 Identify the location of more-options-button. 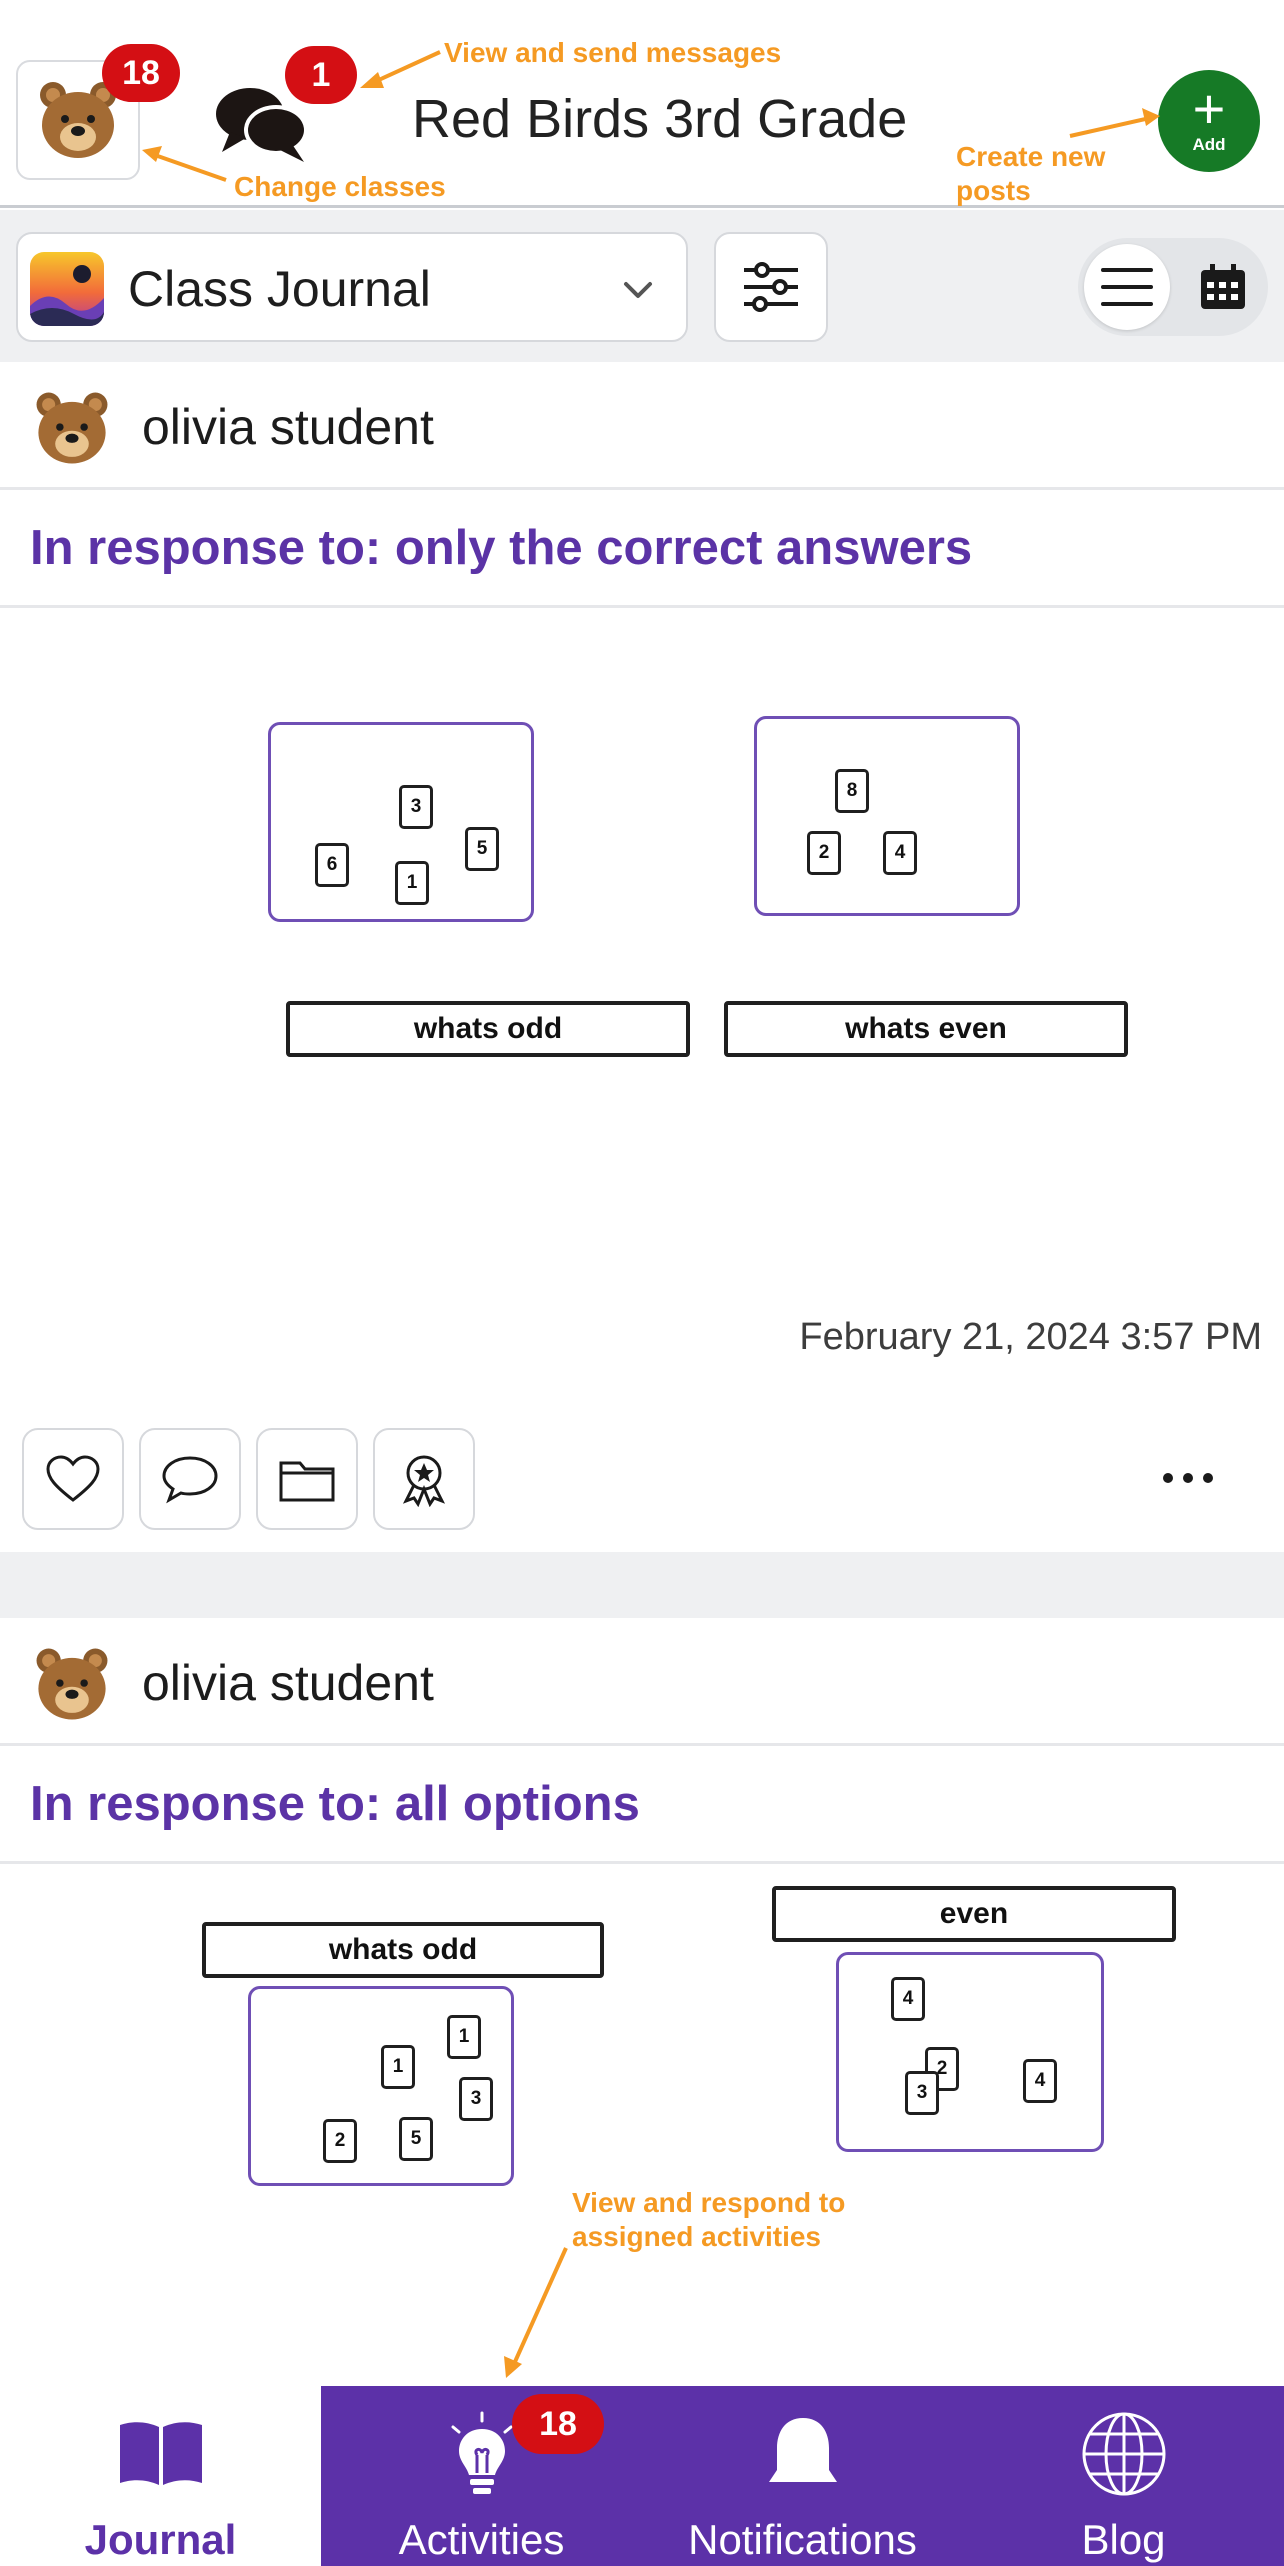
(1188, 1478).